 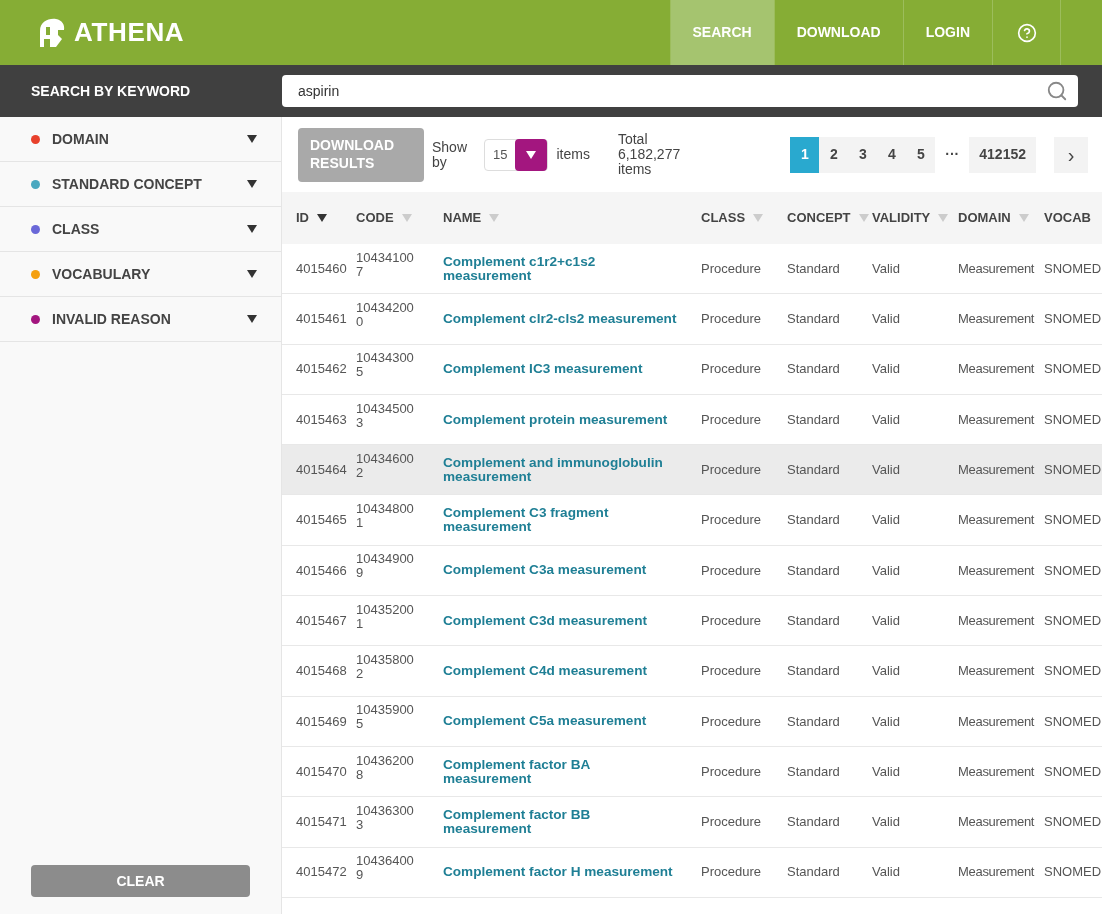 What do you see at coordinates (516, 154) in the screenshot?
I see `page-size-select: 15` at bounding box center [516, 154].